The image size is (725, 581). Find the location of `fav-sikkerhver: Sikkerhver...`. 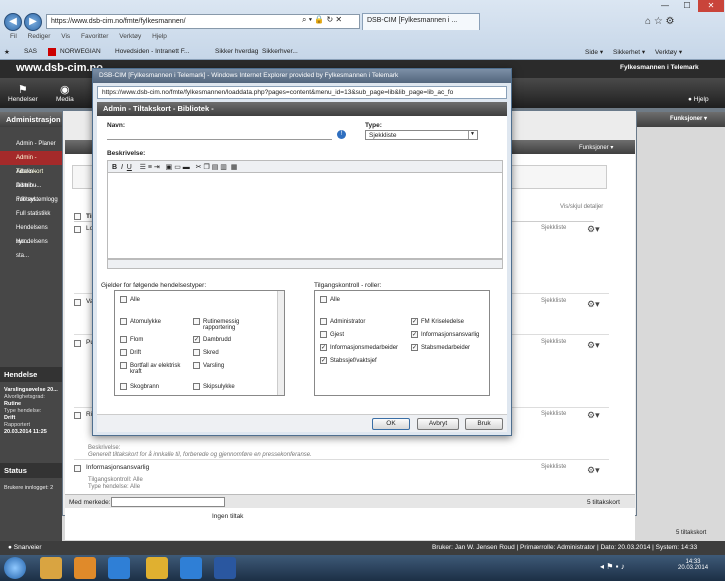

fav-sikkerhver: Sikkerhver... is located at coordinates (280, 51).